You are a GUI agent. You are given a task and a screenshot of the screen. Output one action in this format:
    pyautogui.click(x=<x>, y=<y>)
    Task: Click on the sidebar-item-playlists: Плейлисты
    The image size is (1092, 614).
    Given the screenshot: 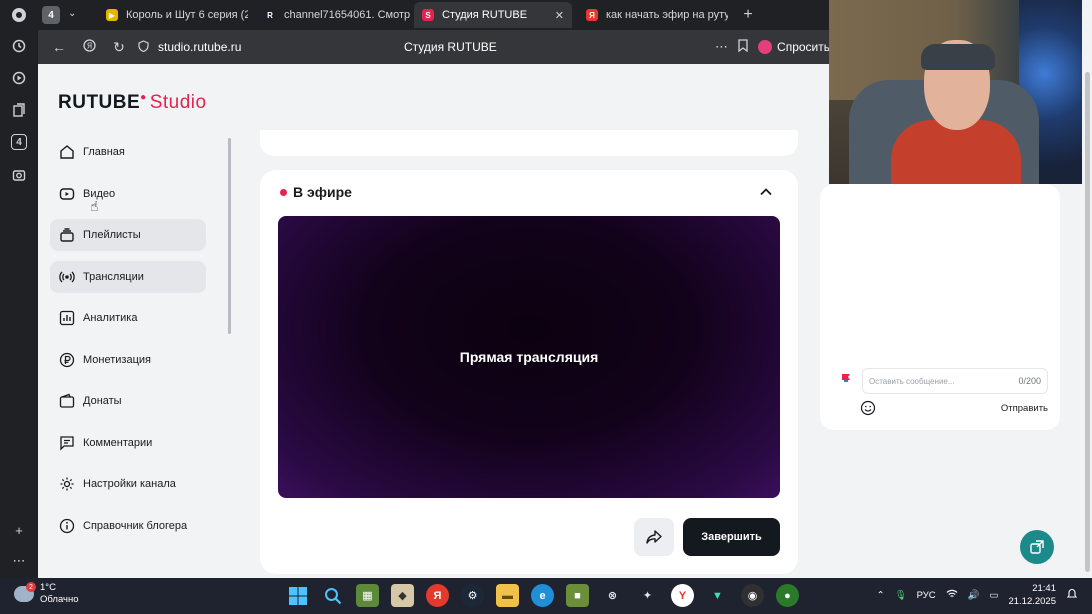 What is the action you would take?
    pyautogui.click(x=128, y=235)
    